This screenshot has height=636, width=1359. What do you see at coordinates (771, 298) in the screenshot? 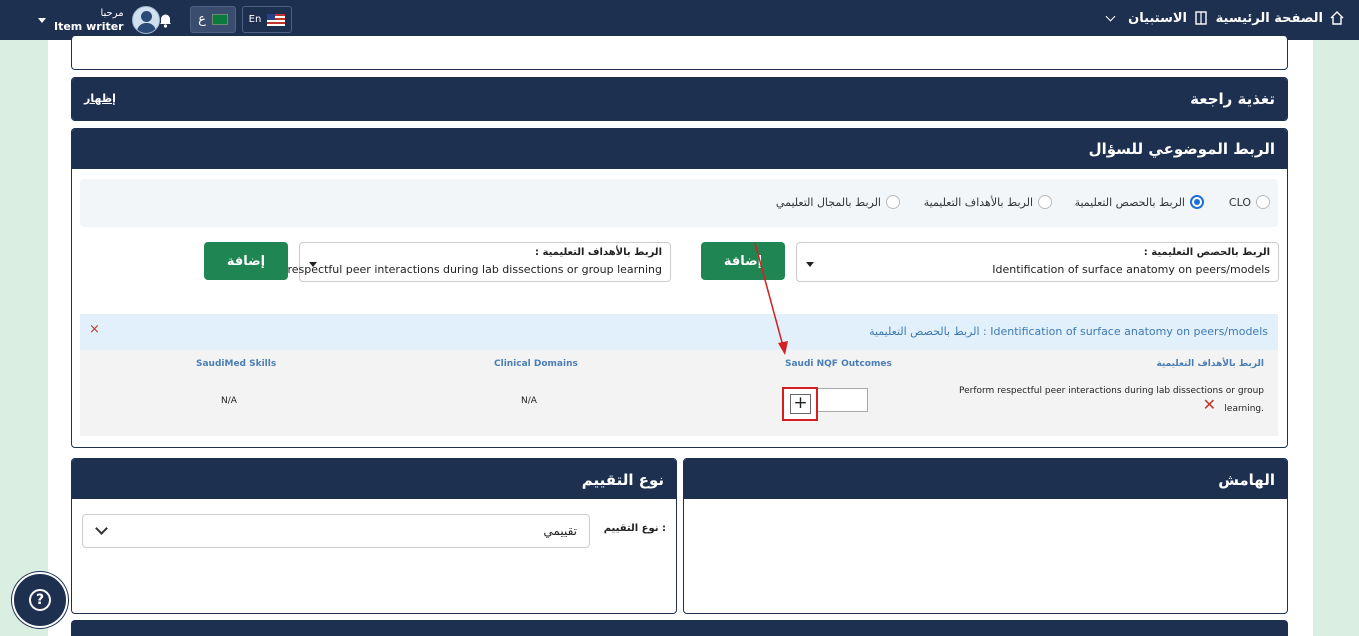
I see `annotation-arrow` at bounding box center [771, 298].